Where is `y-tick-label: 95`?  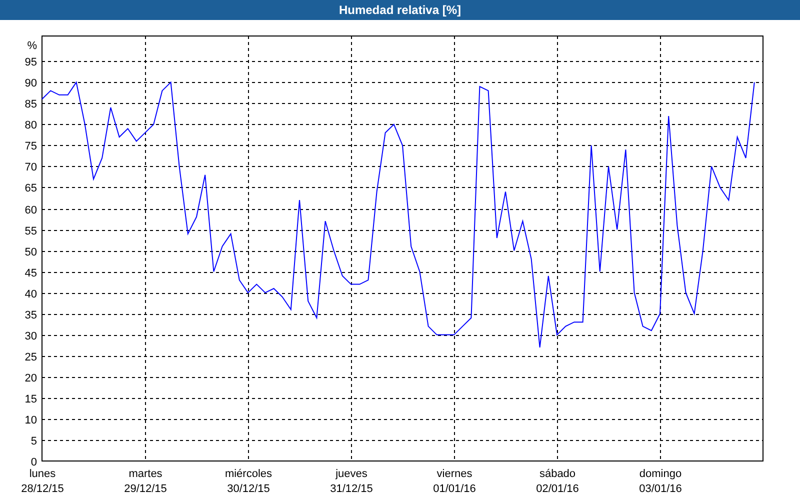
y-tick-label: 95 is located at coordinates (30, 62).